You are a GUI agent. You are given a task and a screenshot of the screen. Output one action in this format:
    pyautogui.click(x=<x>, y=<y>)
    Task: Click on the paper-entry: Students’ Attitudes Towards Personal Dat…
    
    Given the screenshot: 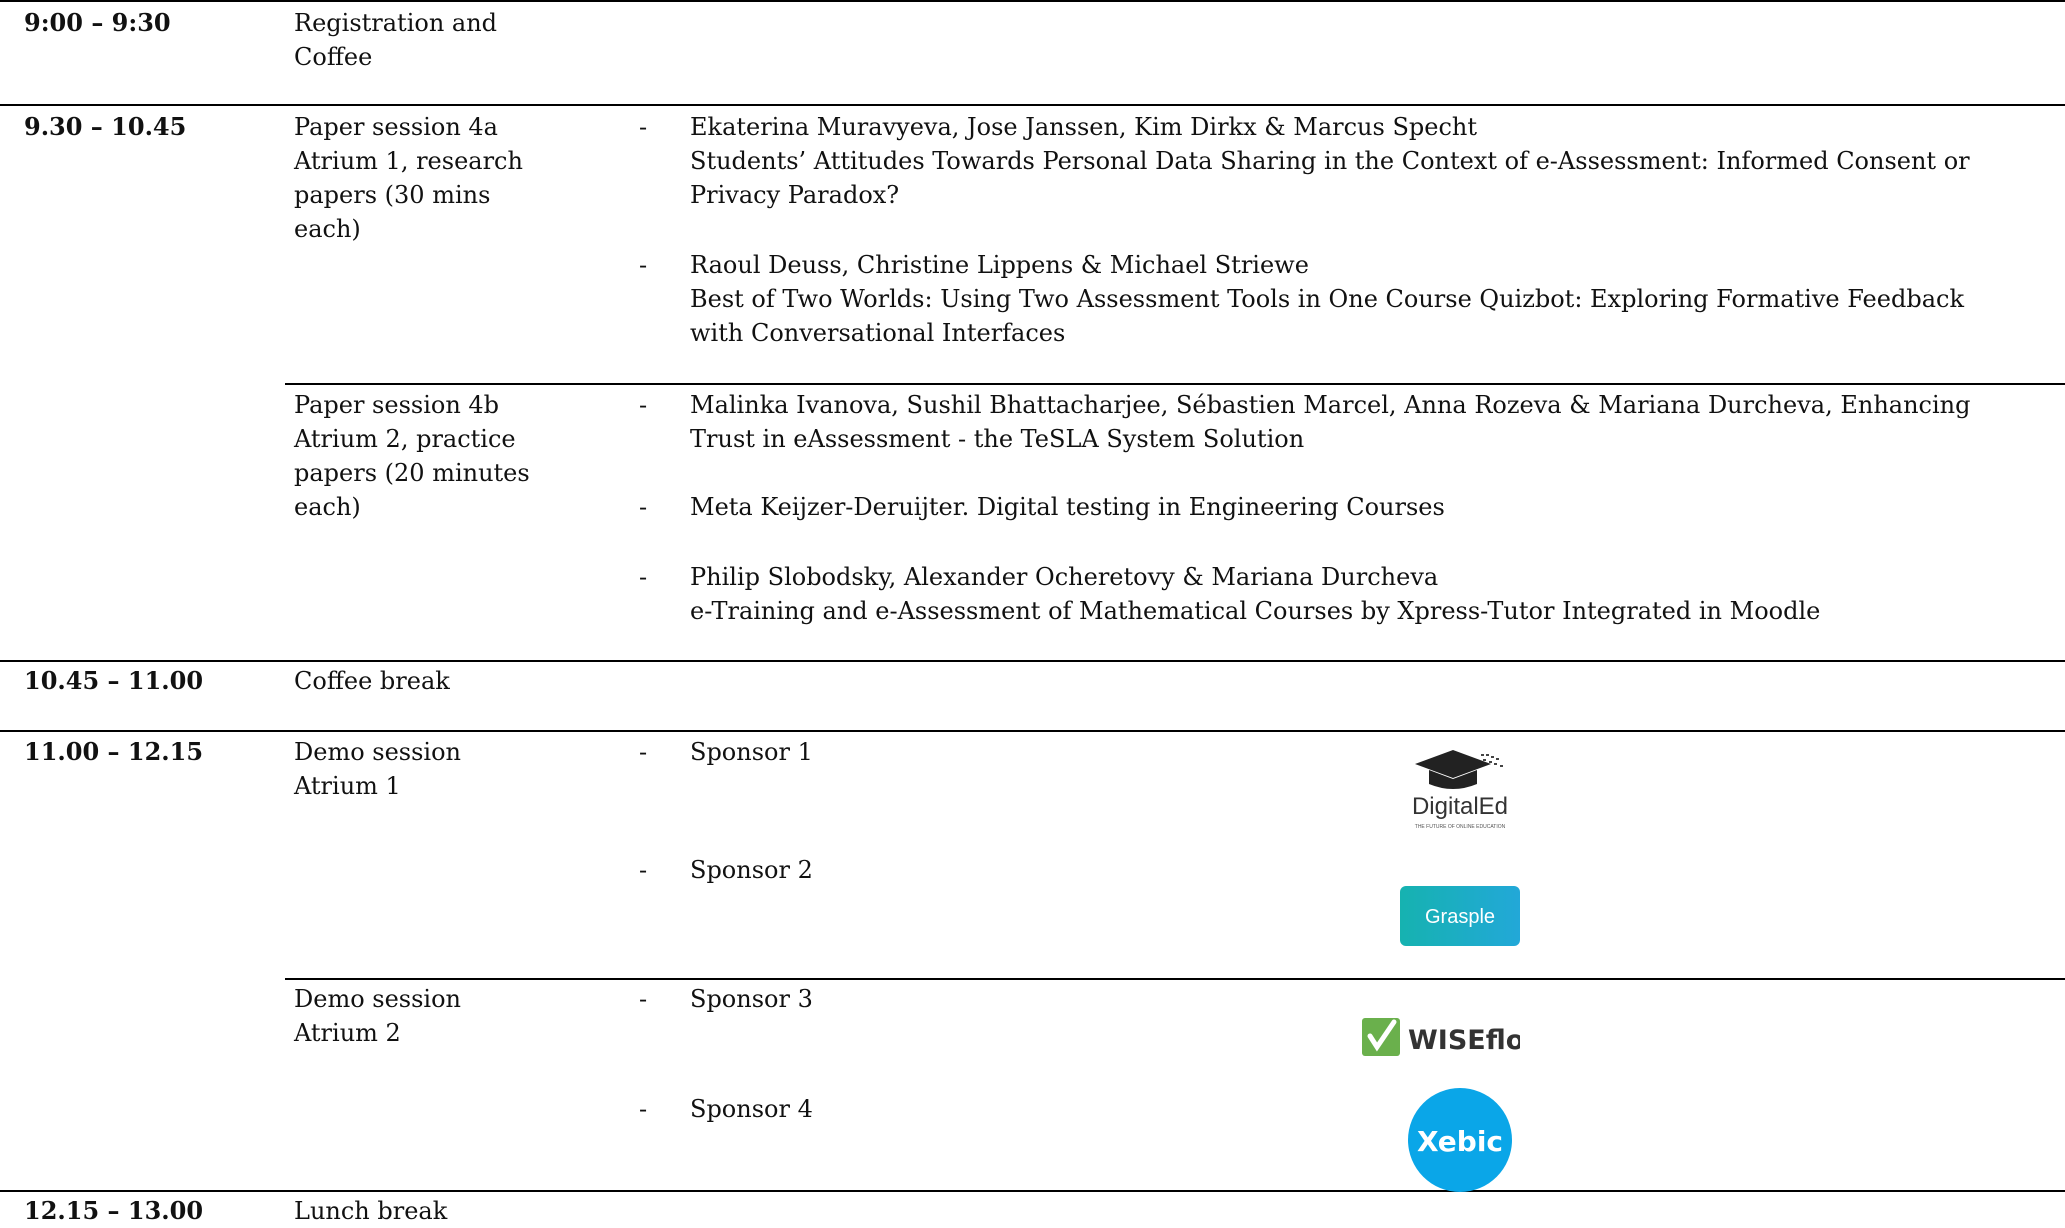 What is the action you would take?
    pyautogui.click(x=1330, y=161)
    